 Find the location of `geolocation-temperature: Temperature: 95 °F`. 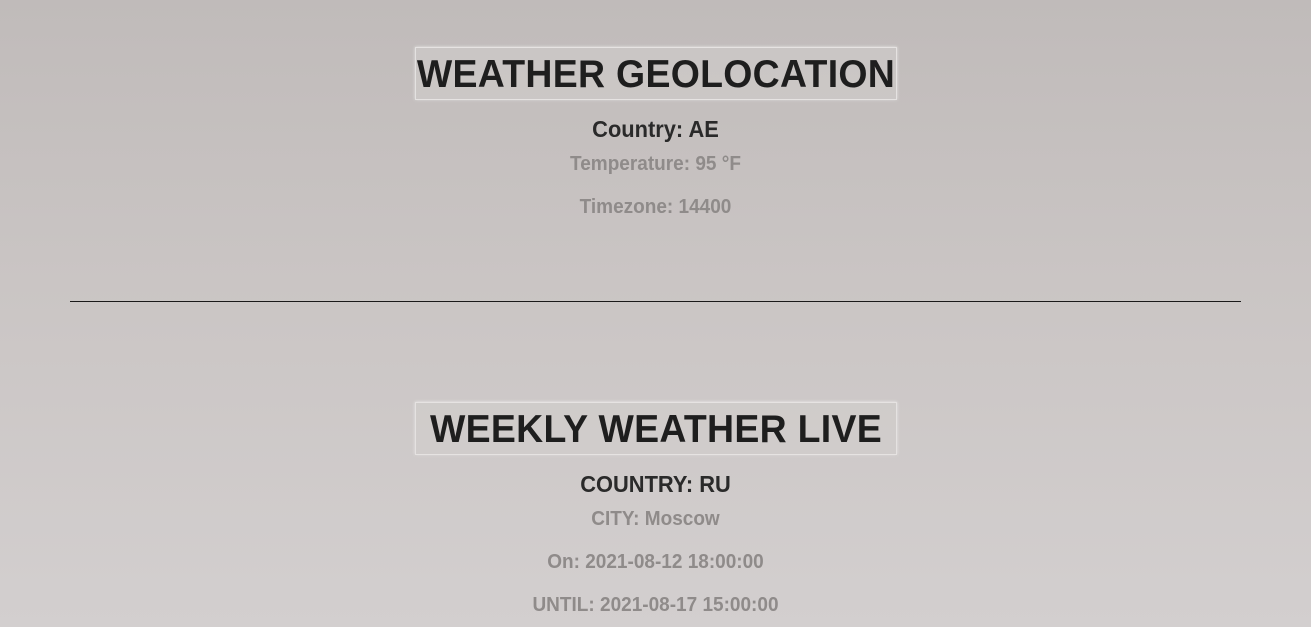

geolocation-temperature: Temperature: 95 °F is located at coordinates (655, 164).